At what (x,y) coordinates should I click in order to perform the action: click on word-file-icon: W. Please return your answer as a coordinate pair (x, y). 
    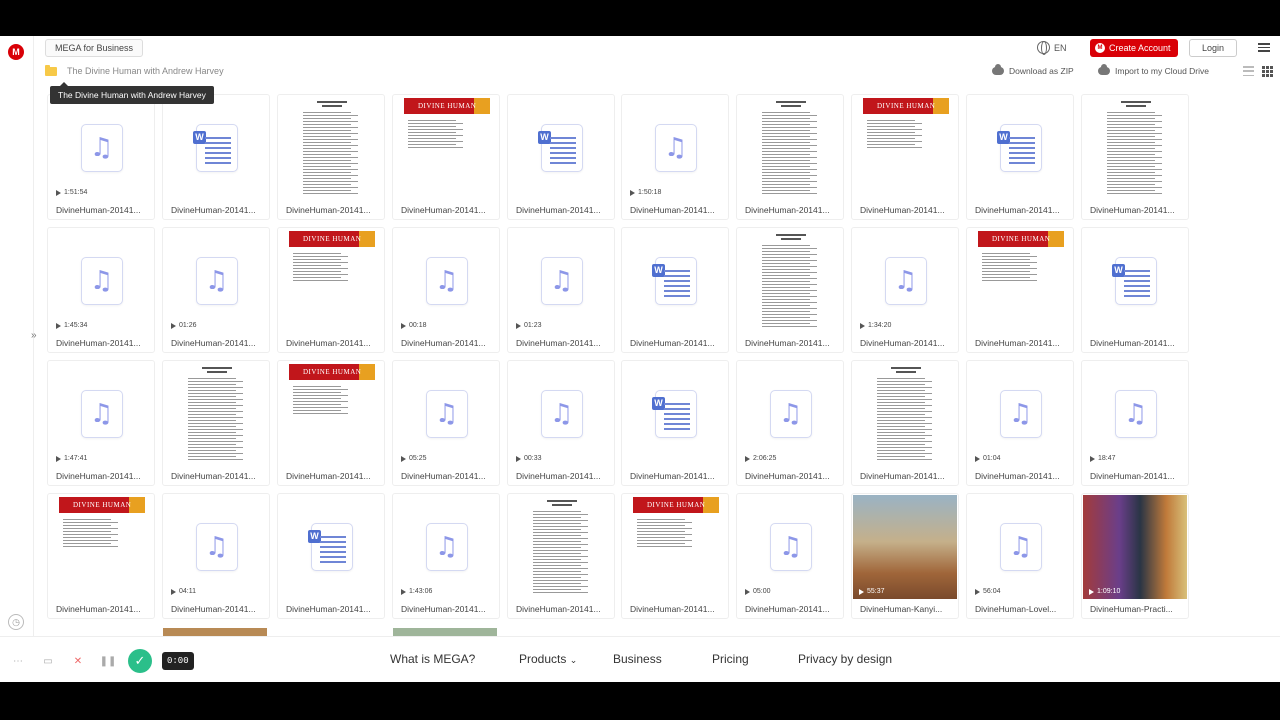
    Looking at the image, I should click on (1134, 281).